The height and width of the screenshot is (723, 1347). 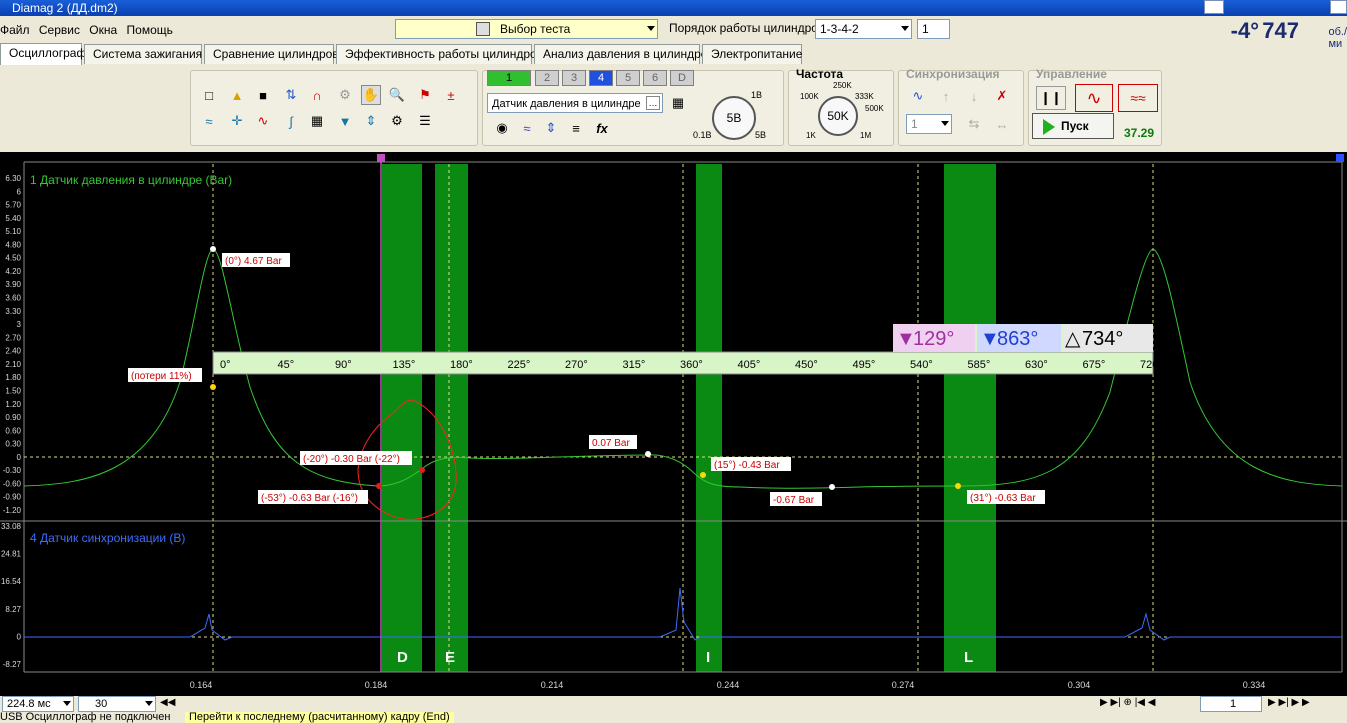 What do you see at coordinates (59, 30) in the screenshot?
I see `menu-service: Сервис` at bounding box center [59, 30].